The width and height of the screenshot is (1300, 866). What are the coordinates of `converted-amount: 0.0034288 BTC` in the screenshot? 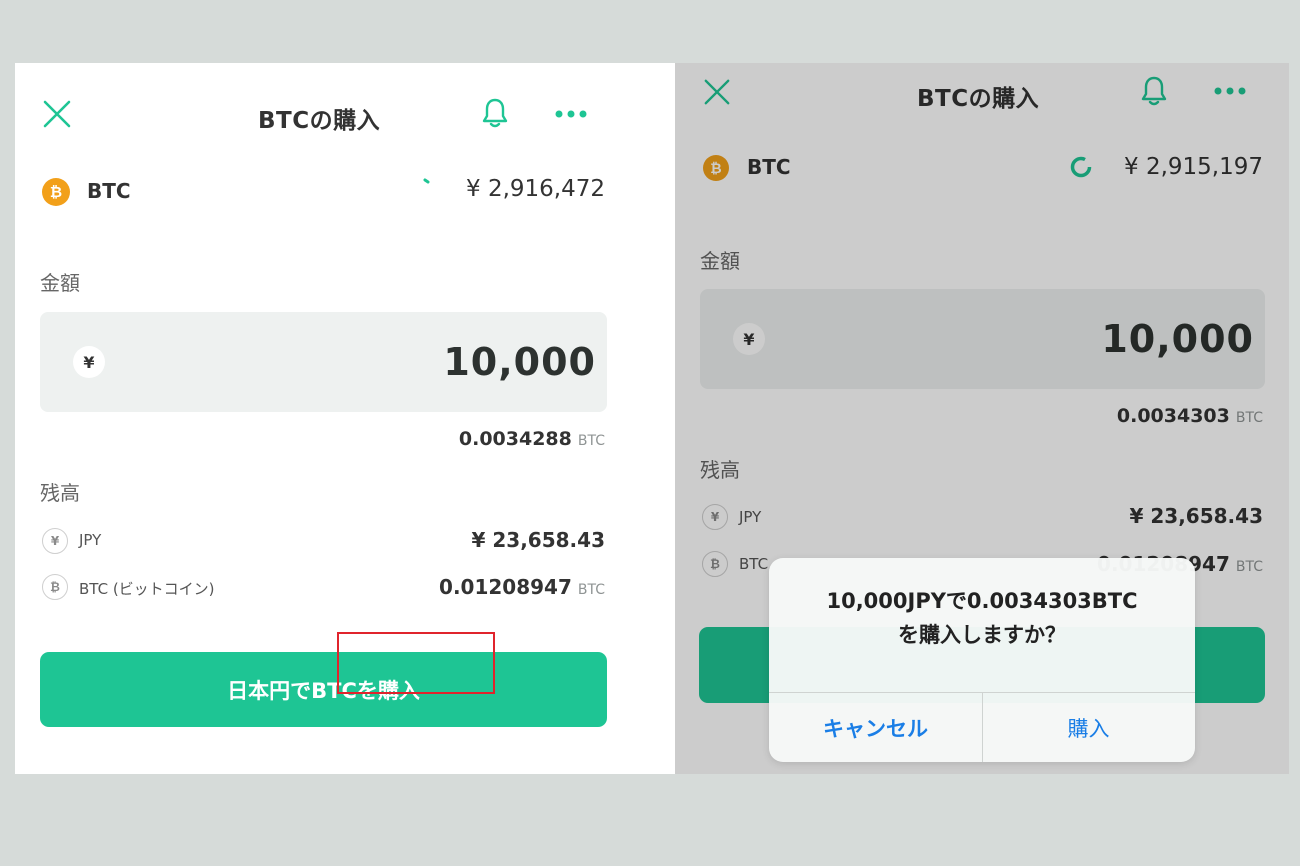 It's located at (532, 439).